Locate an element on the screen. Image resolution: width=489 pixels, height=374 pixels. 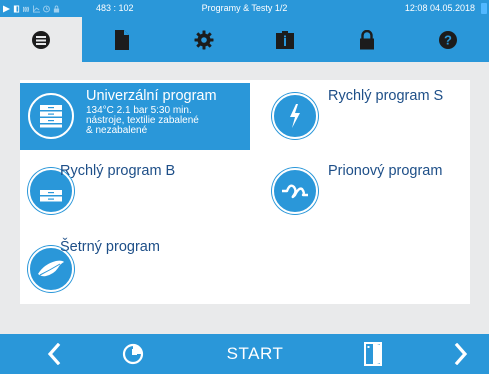
program-icon-prion is located at coordinates (295, 191).